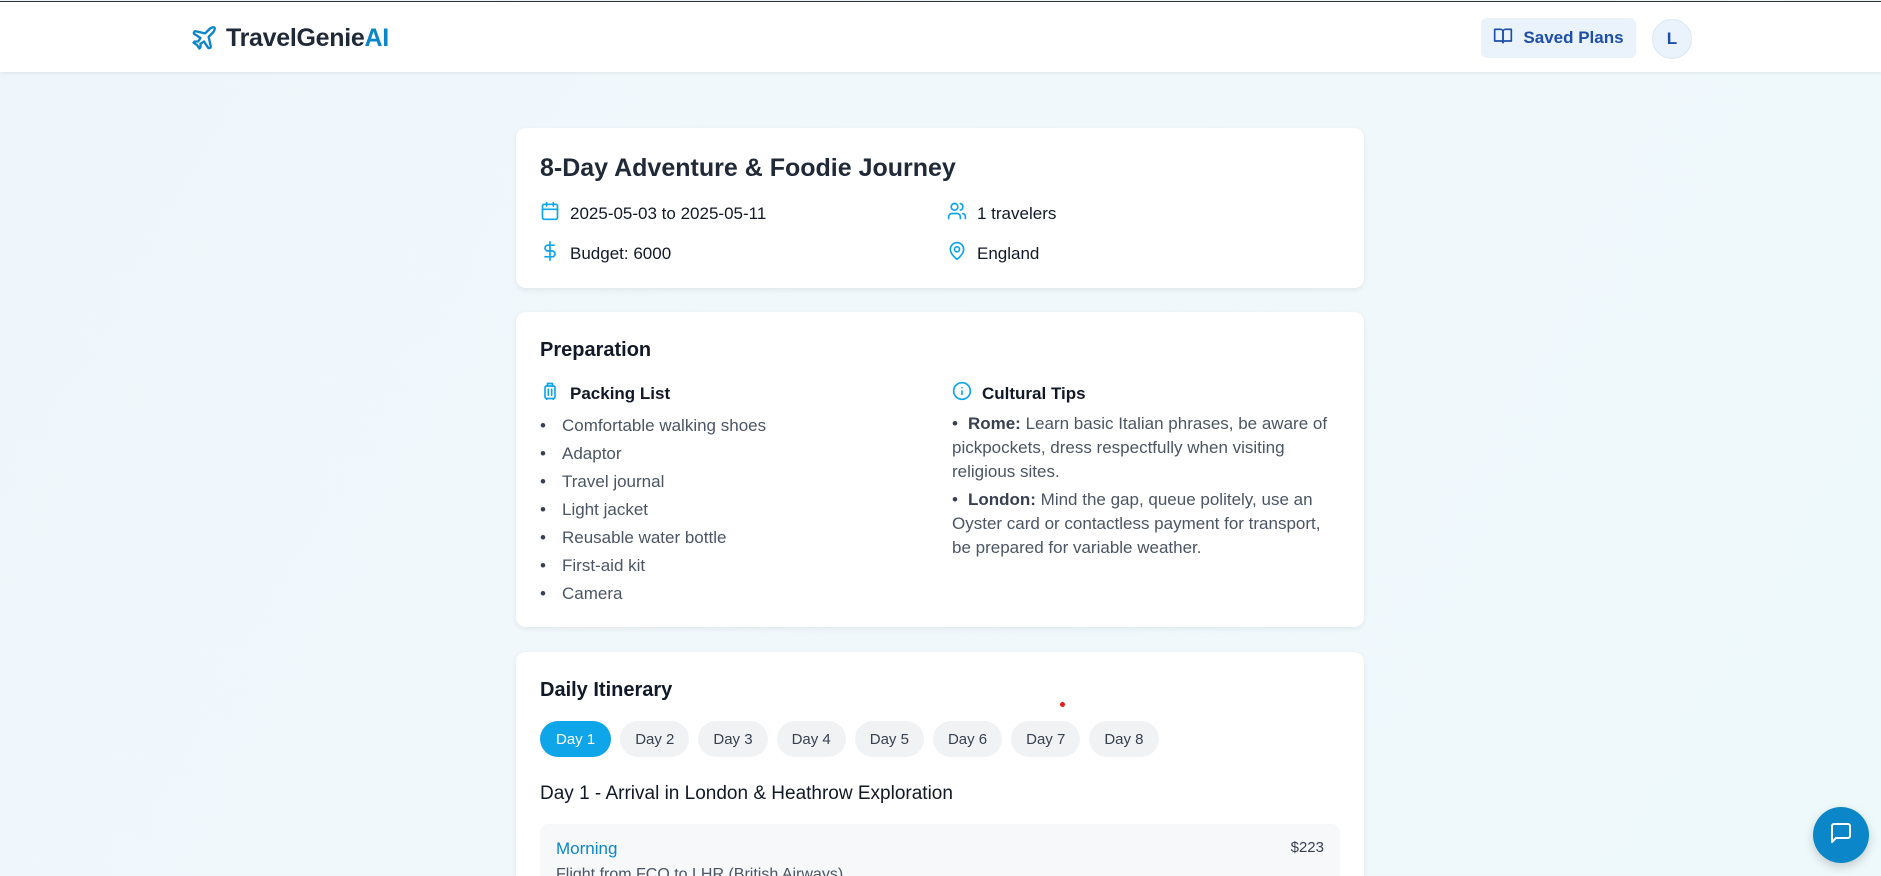  I want to click on luggage-icon, so click(550, 393).